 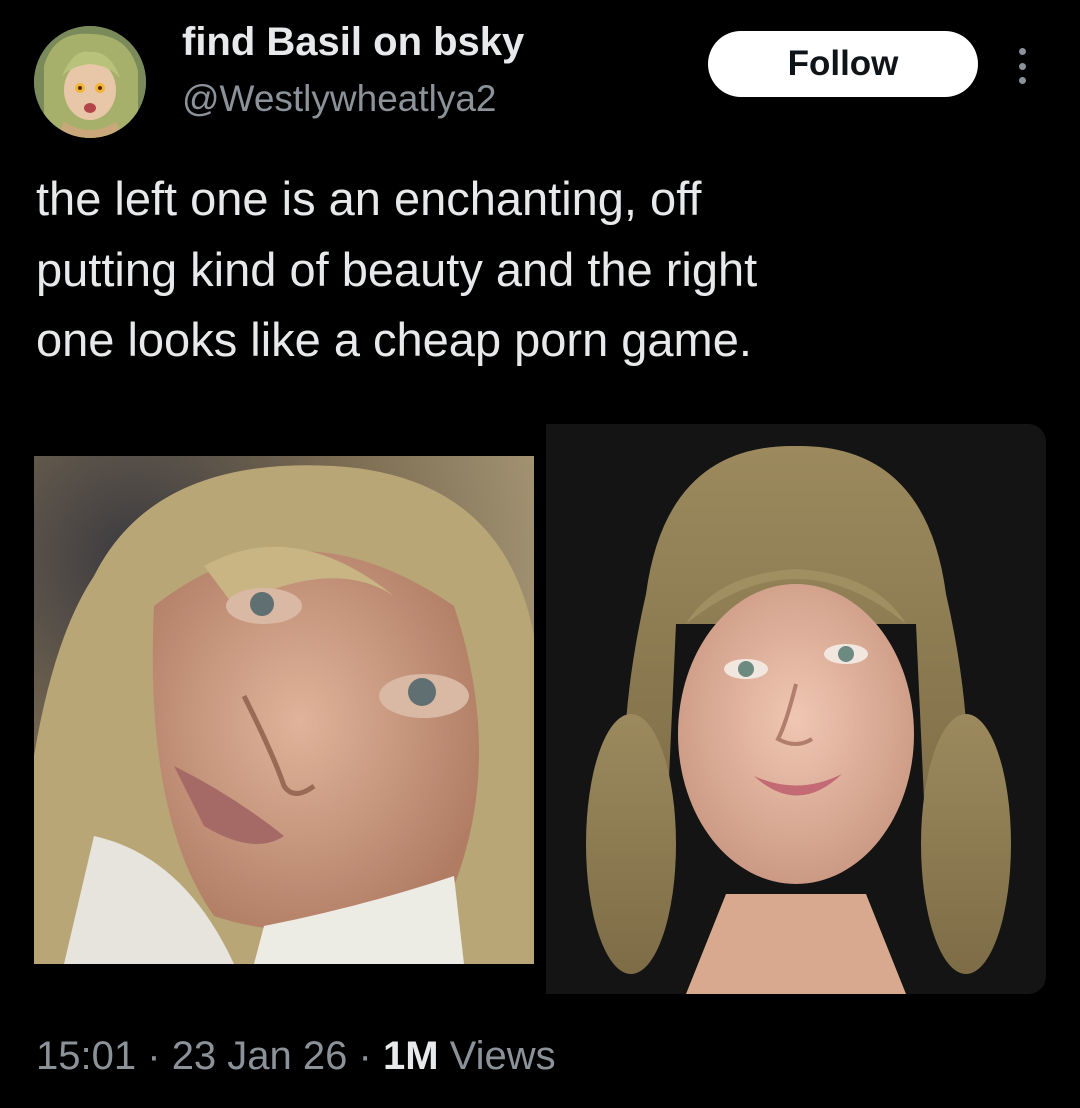 I want to click on tweet-time: 15:01, so click(x=86, y=1056).